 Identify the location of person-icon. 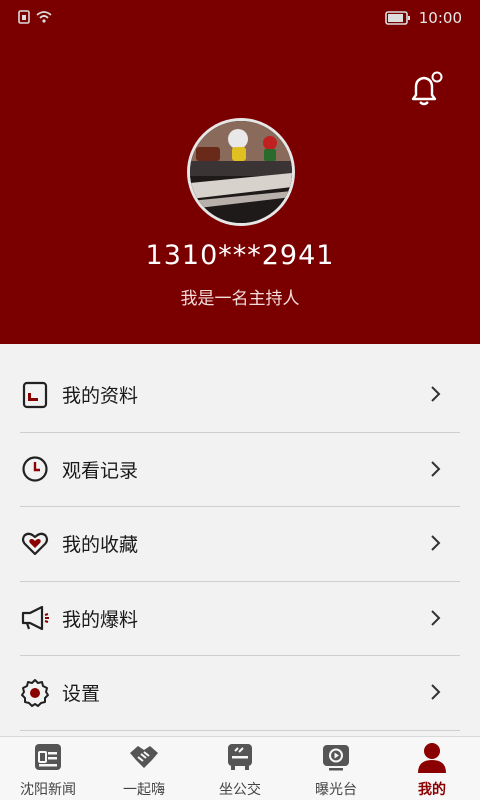
(432, 758).